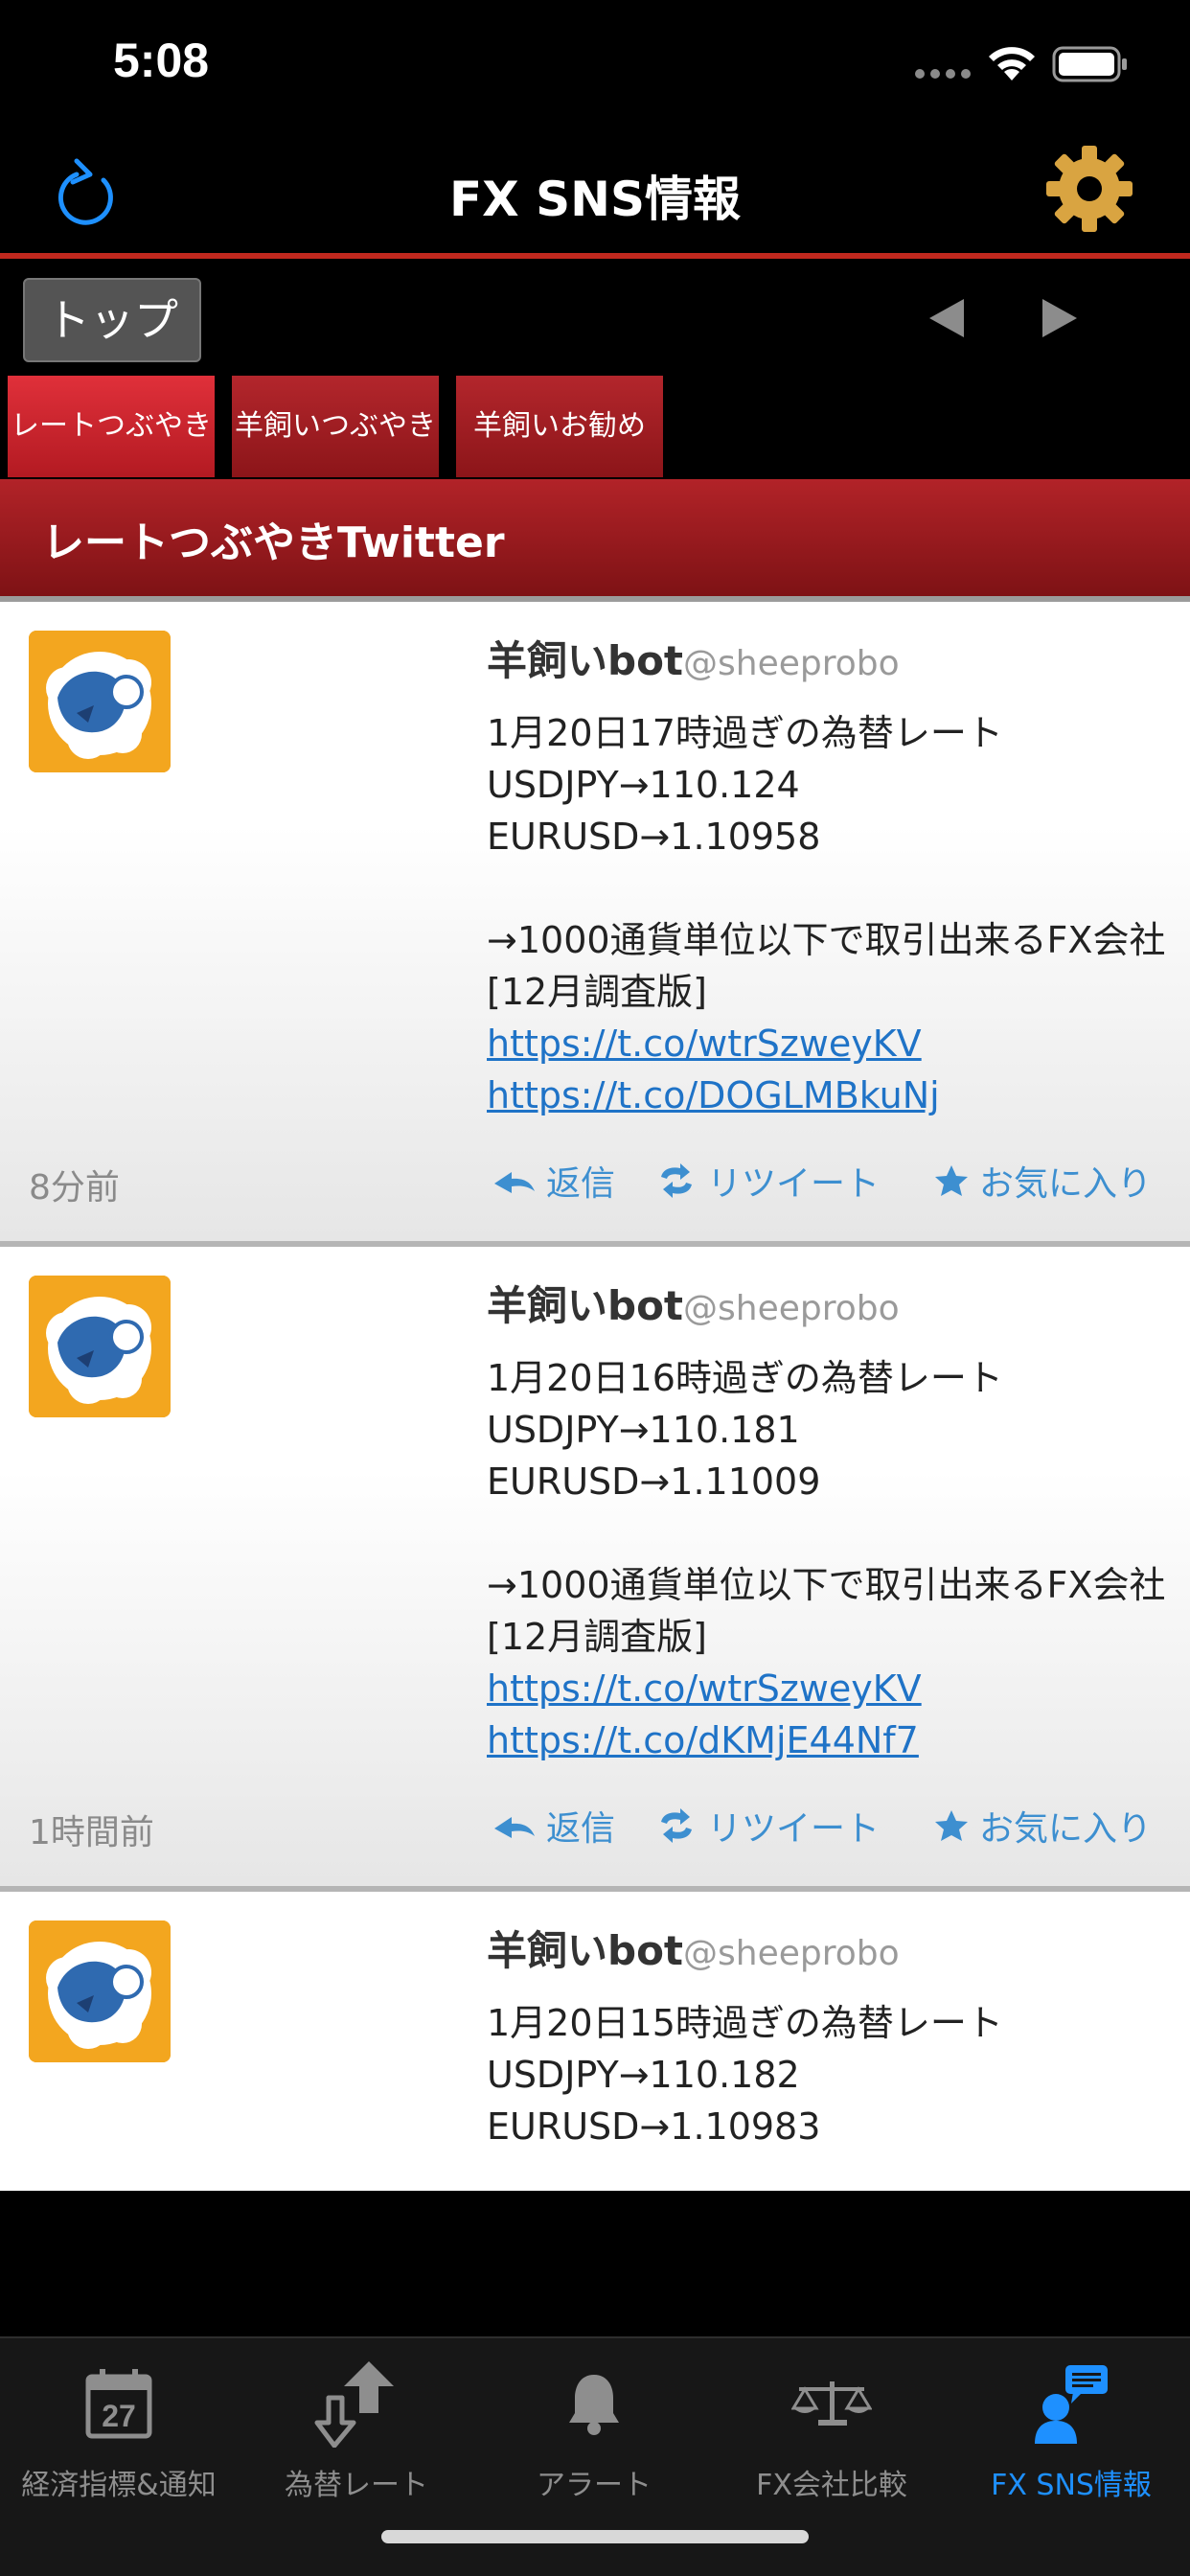 The image size is (1190, 2576). Describe the element at coordinates (357, 2486) in the screenshot. I see `tab-label: 為替レート` at that location.